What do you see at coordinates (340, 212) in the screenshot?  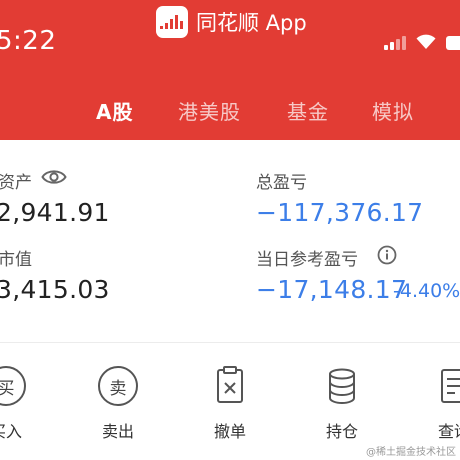 I see `total-pl-value: −117,376.17` at bounding box center [340, 212].